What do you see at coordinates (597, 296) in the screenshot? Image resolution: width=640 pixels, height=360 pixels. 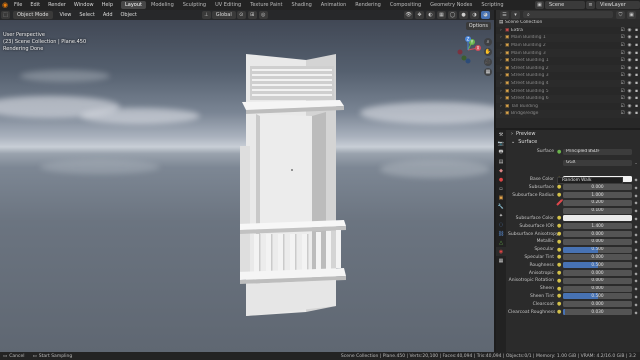 I see `sheen-tint-slider: 0.500` at bounding box center [597, 296].